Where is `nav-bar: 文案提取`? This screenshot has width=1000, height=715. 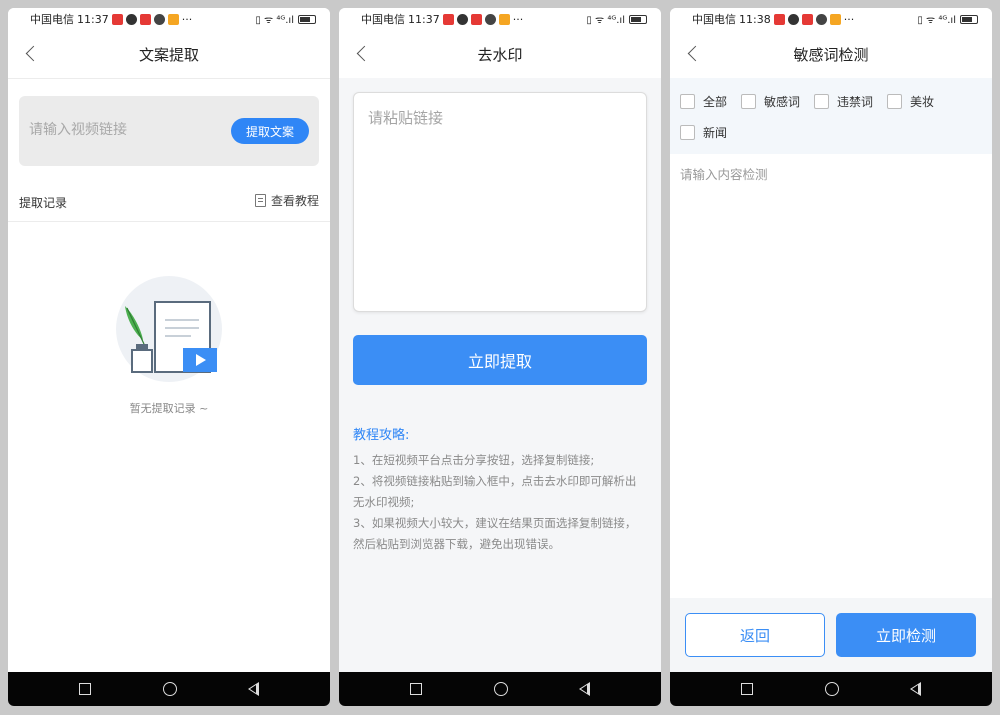 nav-bar: 文案提取 is located at coordinates (169, 54).